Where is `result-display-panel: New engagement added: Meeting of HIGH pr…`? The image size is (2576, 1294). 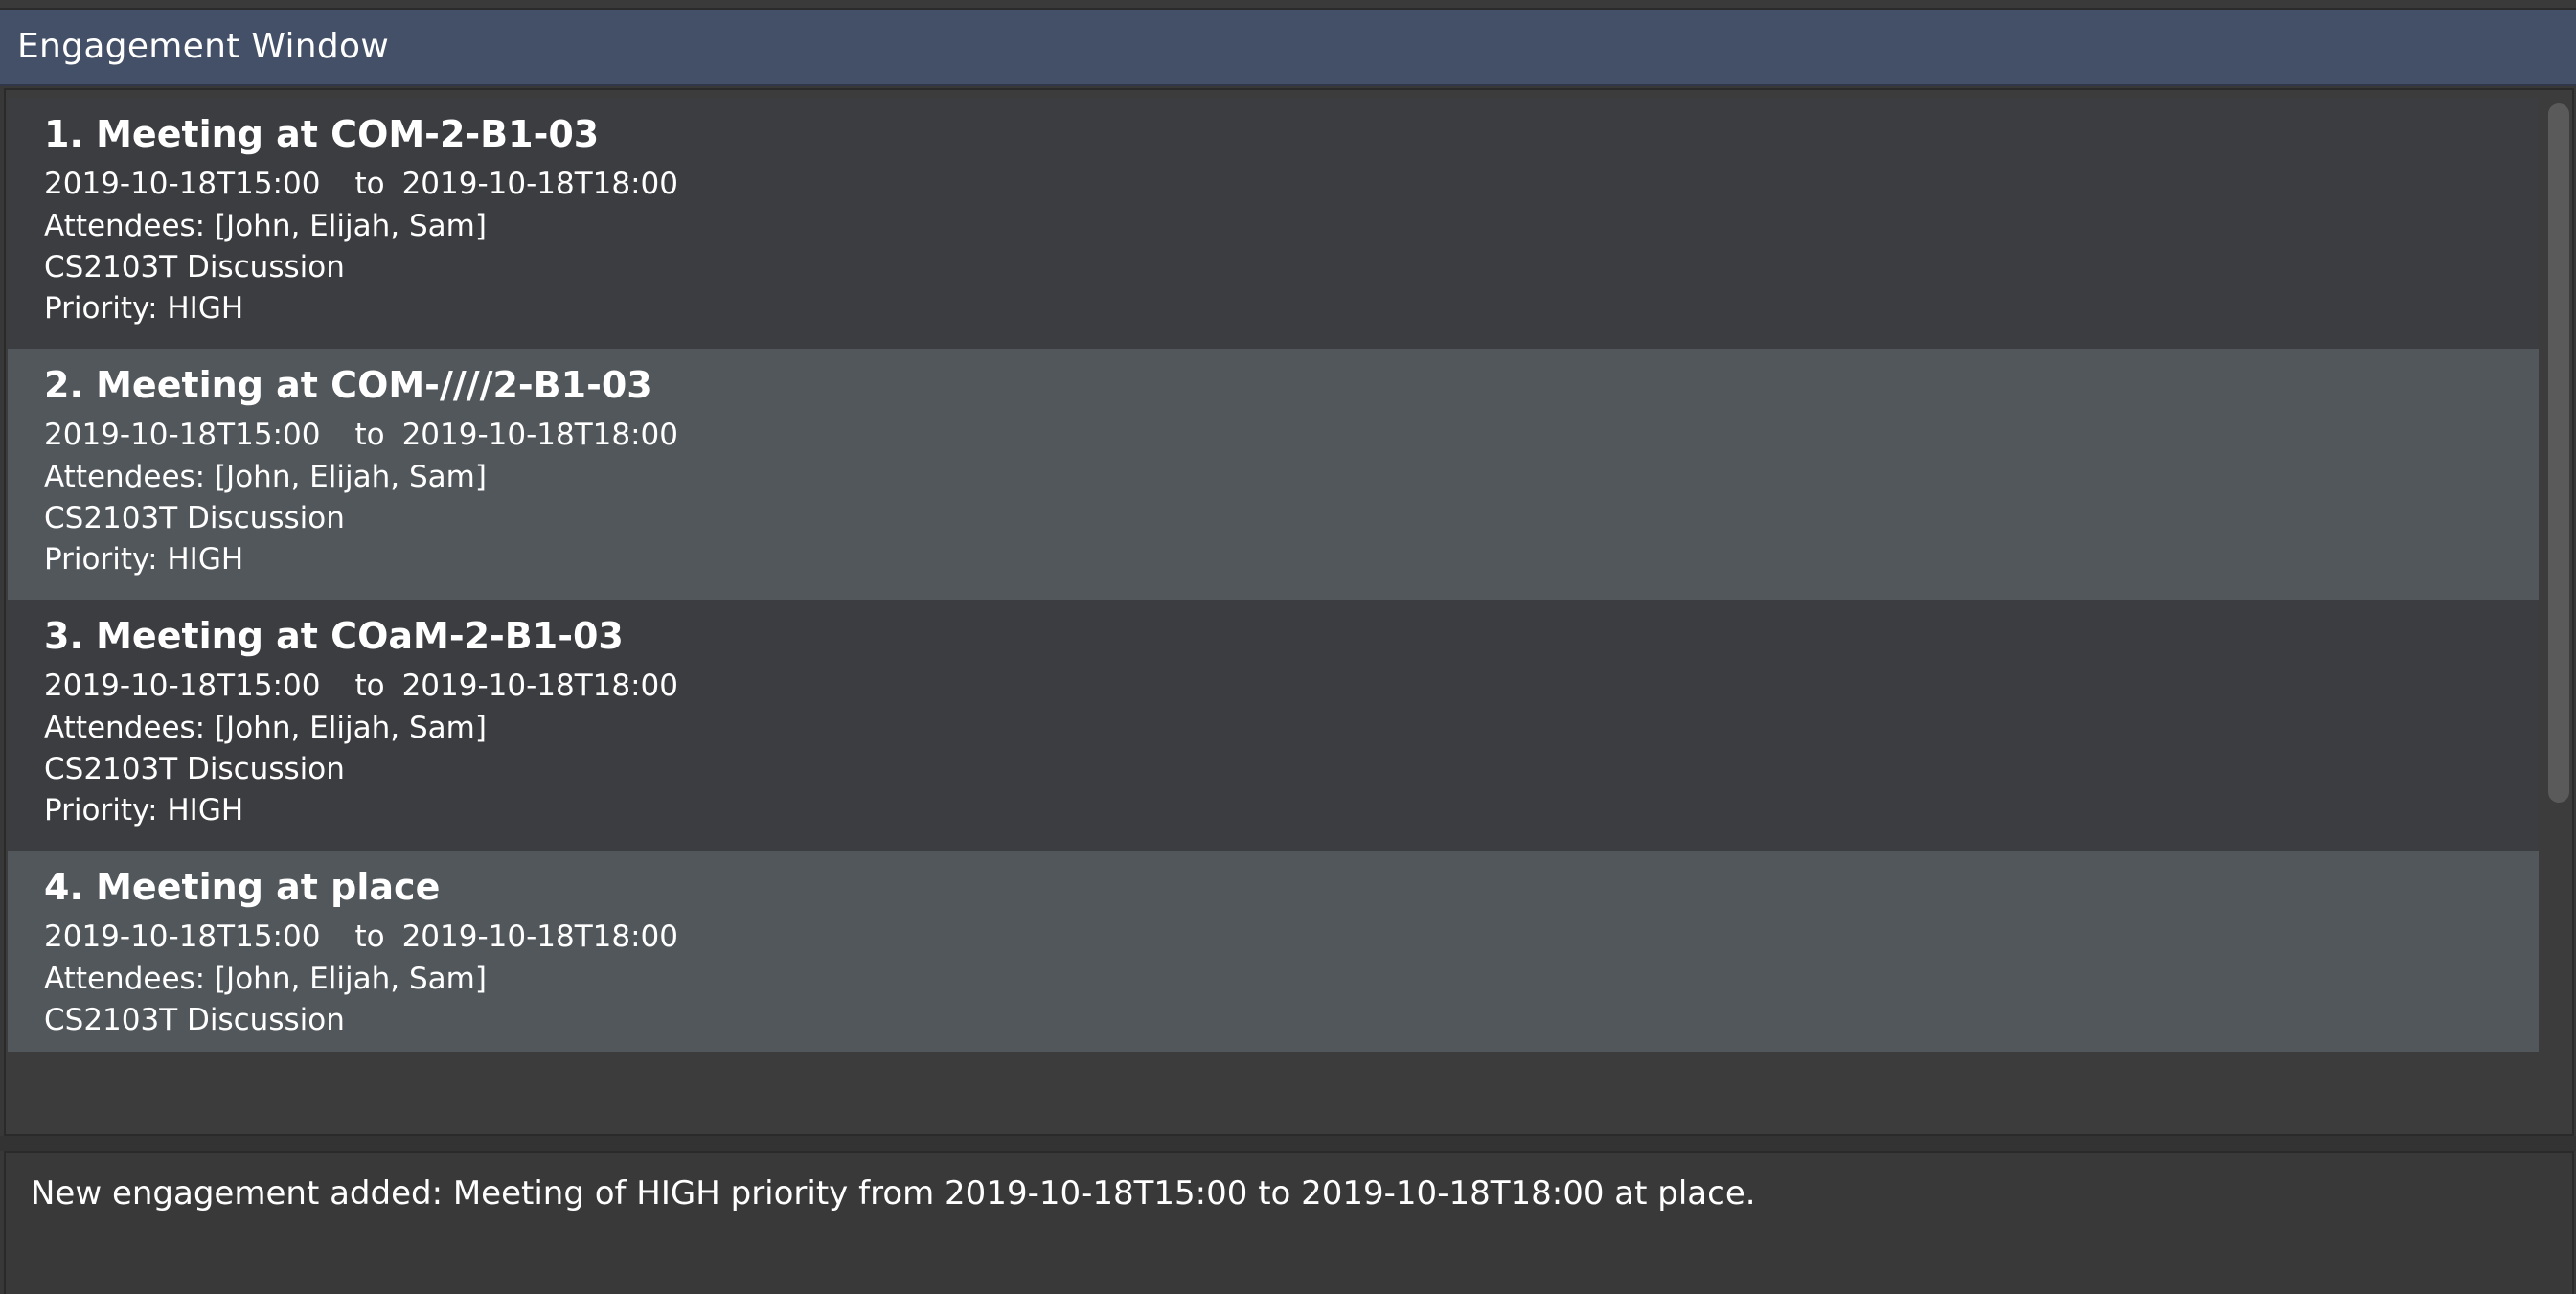 result-display-panel: New engagement added: Meeting of HIGH pr… is located at coordinates (1289, 1222).